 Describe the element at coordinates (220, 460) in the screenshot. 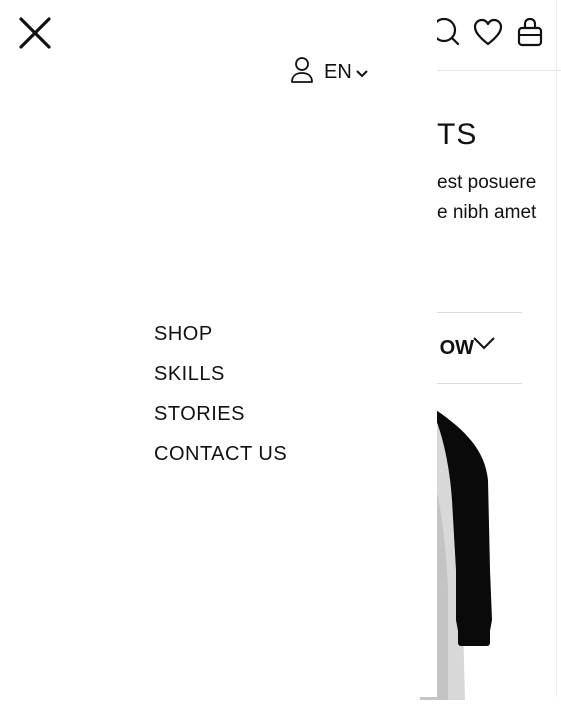

I see `nav-item-contact-us: CONTACT US` at that location.